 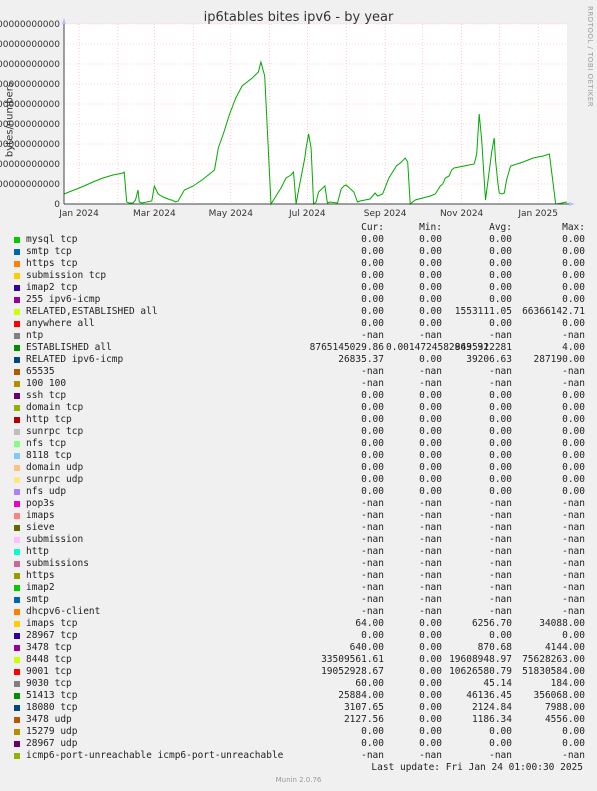 I want to click on legend-value-max: 184.00, so click(x=567, y=683).